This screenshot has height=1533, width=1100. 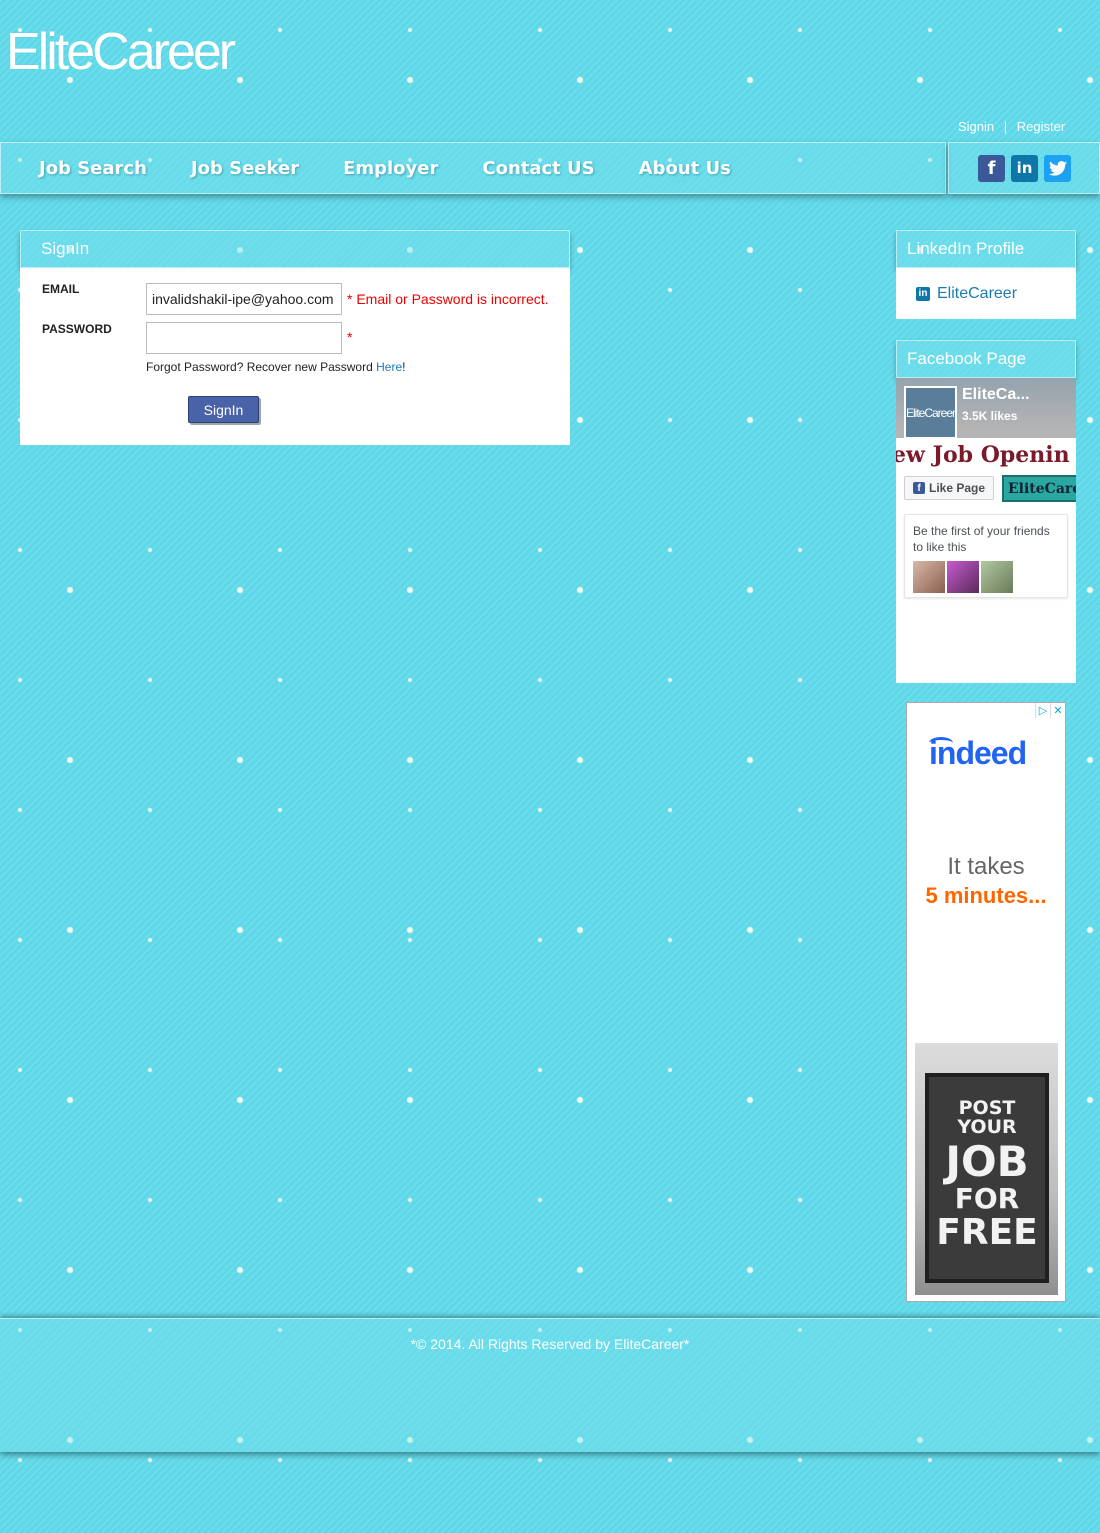 I want to click on forgot-password-link: Here, so click(x=389, y=367).